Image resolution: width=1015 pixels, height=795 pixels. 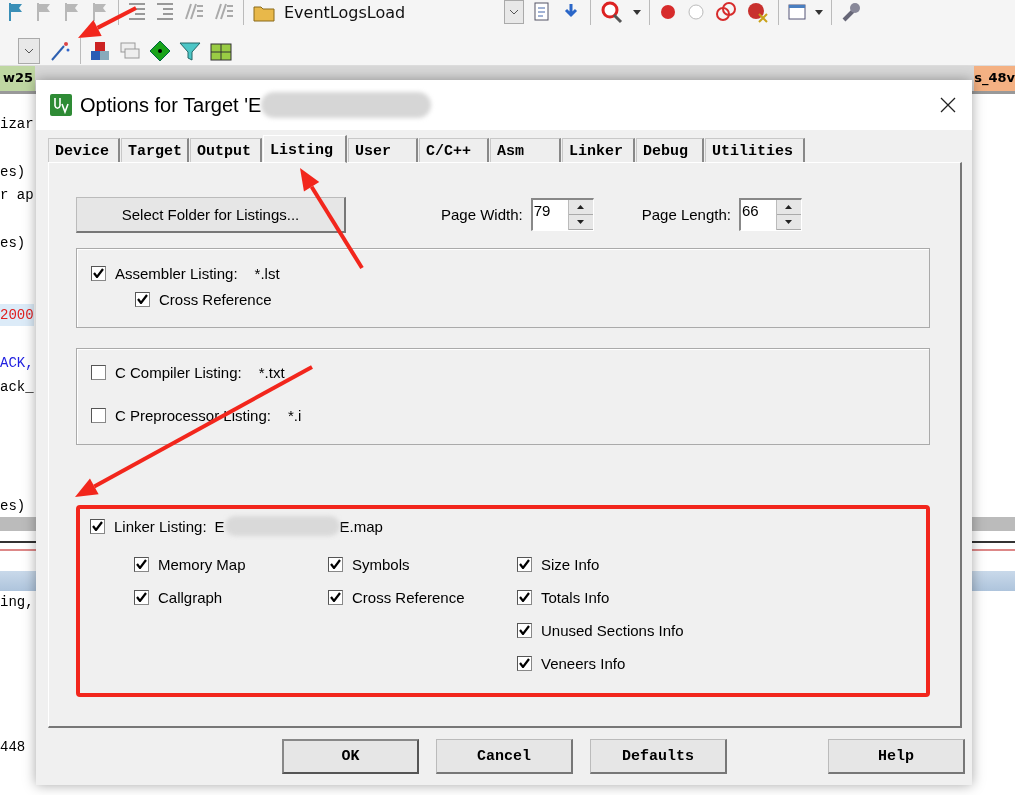 I want to click on checkbox-label: Unused Sections Info, so click(x=612, y=630).